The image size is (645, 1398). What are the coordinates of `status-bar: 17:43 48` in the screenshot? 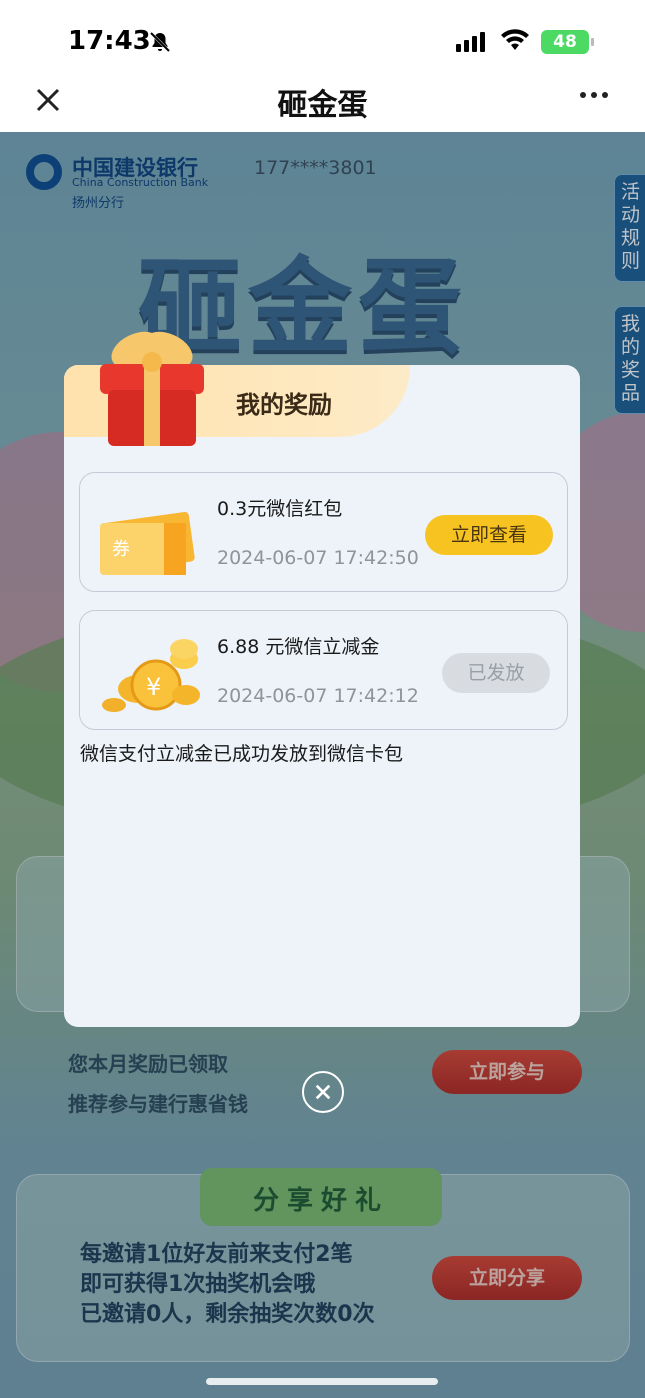 It's located at (322, 36).